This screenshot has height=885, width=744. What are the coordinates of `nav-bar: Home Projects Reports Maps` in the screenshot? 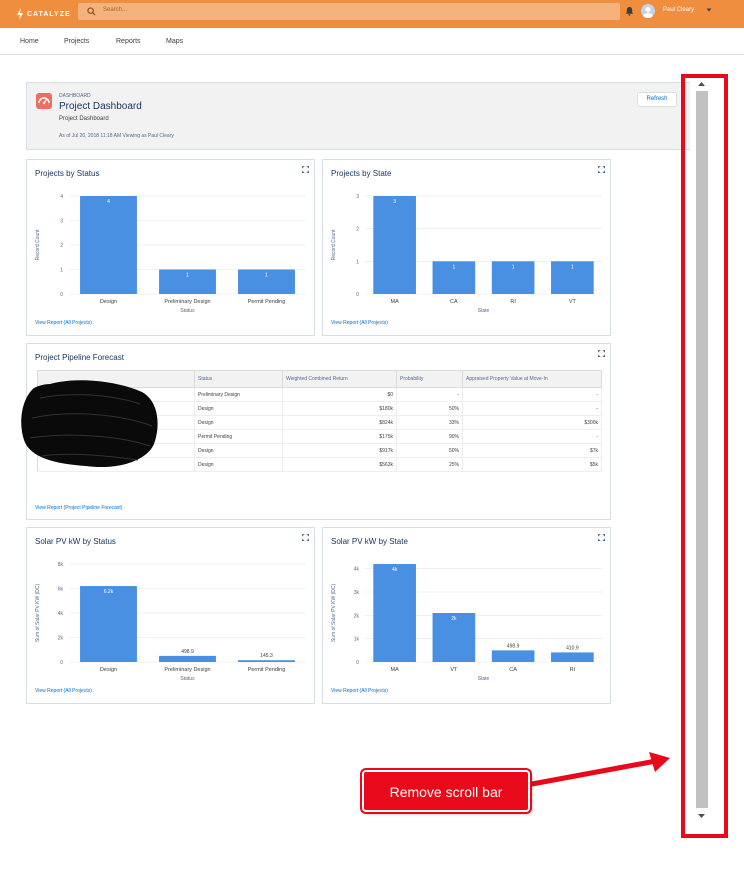 It's located at (372, 41).